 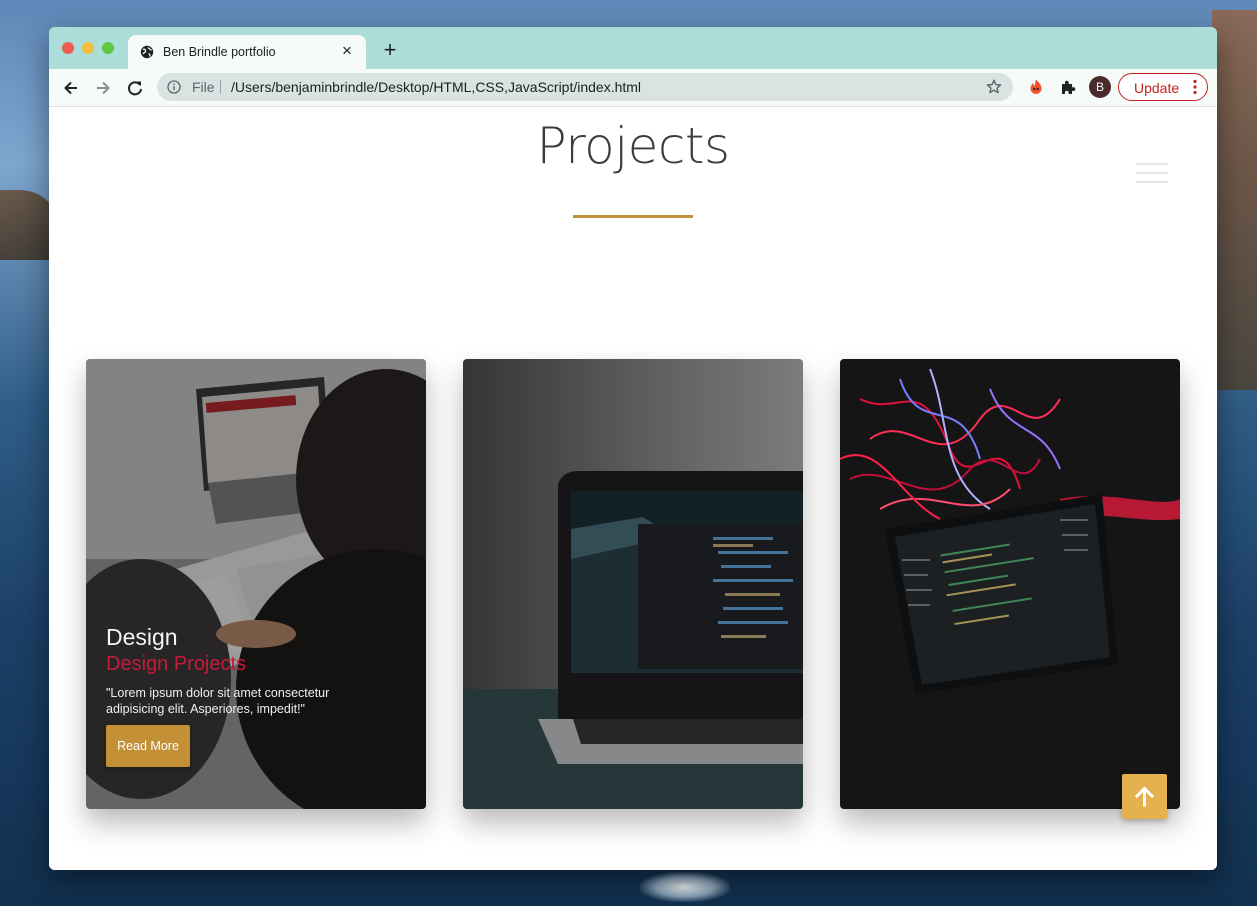 What do you see at coordinates (176, 664) in the screenshot?
I see `card-subtitle: Design Projects` at bounding box center [176, 664].